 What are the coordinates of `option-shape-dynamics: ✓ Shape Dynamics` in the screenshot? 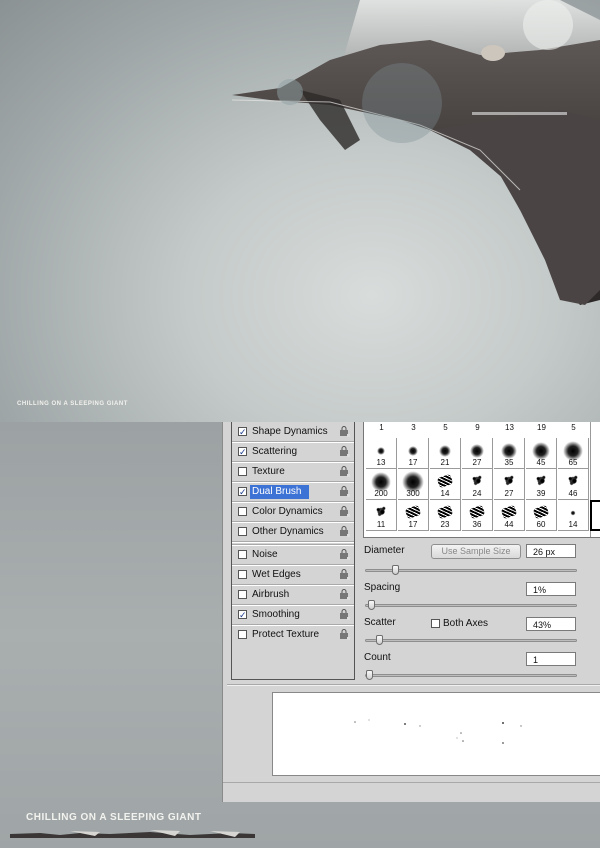 It's located at (293, 432).